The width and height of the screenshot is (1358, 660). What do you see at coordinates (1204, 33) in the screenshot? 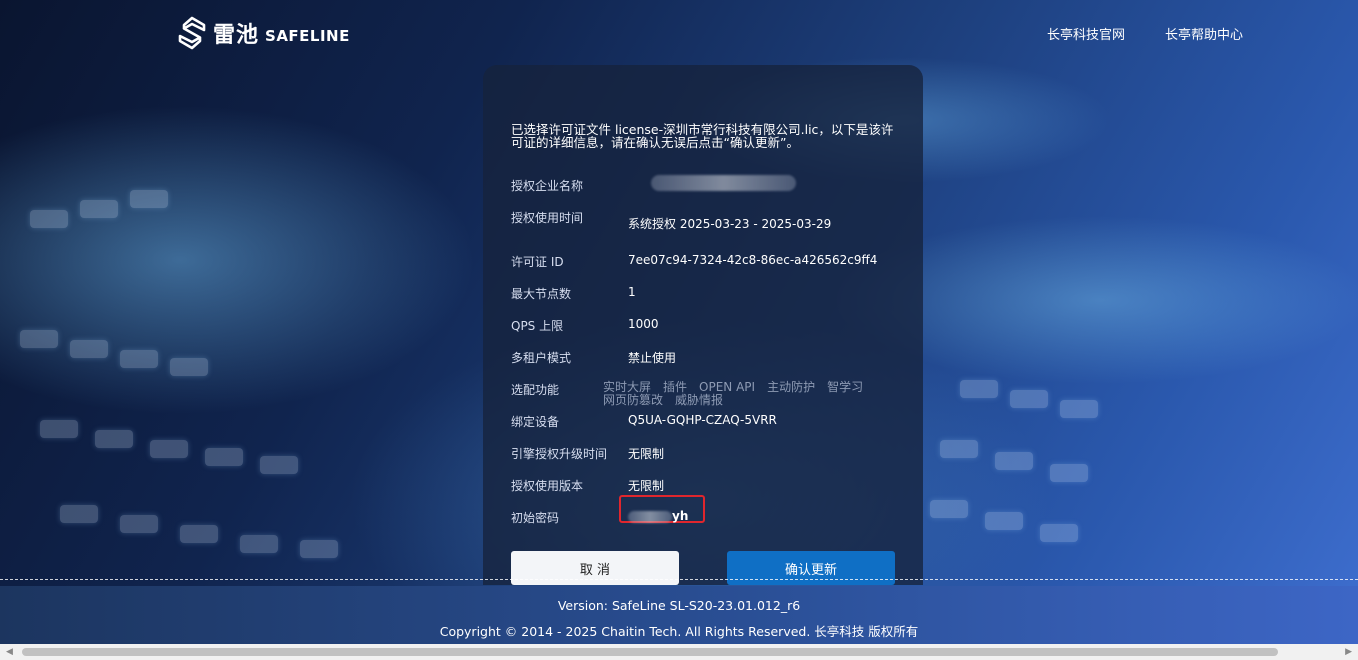
I see `nav-link-help-center: 长亭帮助中心` at bounding box center [1204, 33].